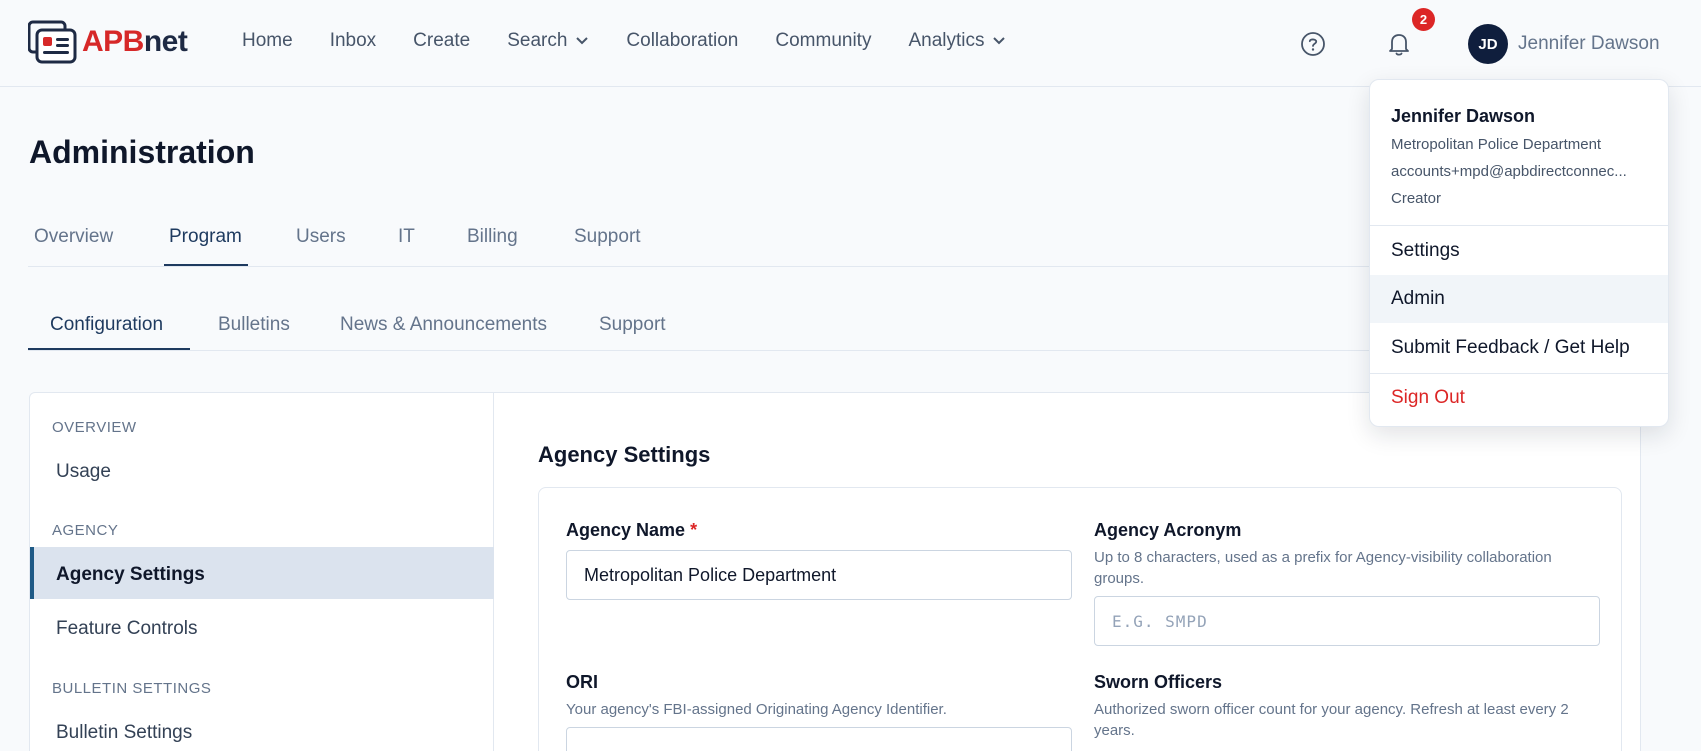  I want to click on nav-home: Home, so click(267, 41).